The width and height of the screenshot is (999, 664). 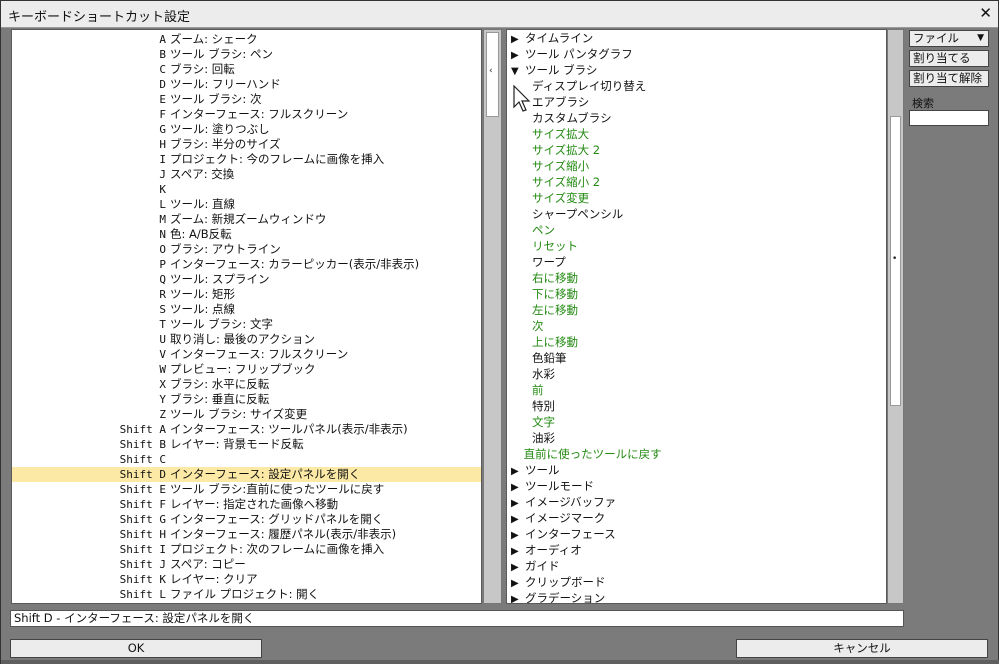 I want to click on shortcut-row: J スペア: 交換, so click(x=246, y=174).